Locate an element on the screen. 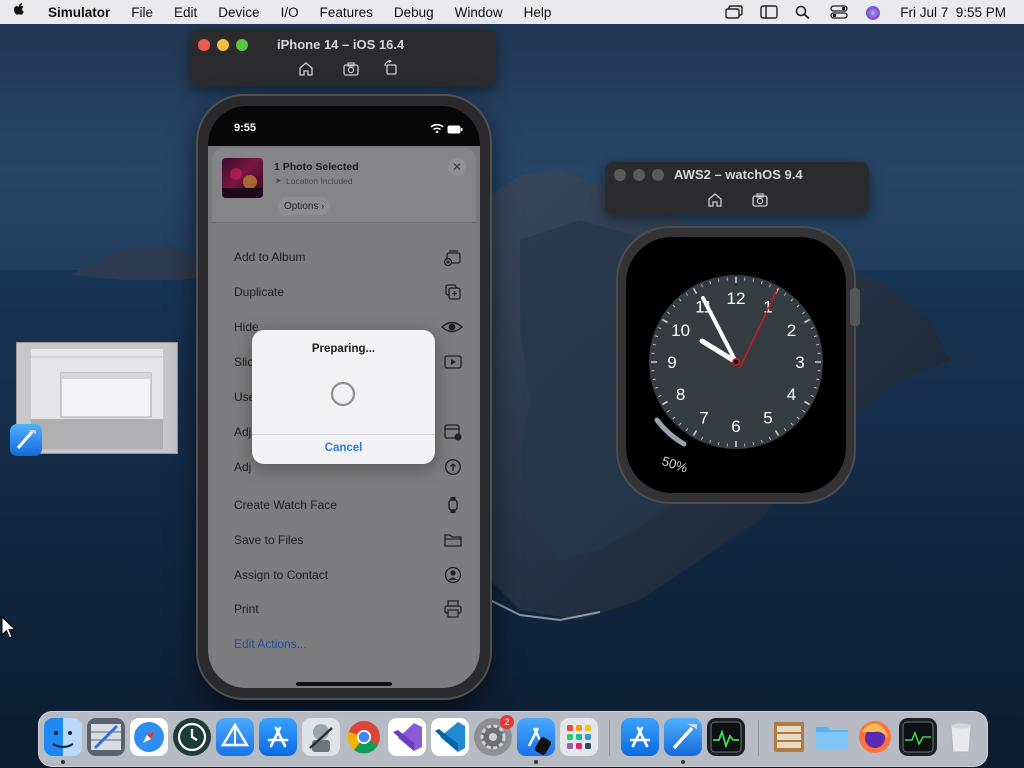  home-indicator is located at coordinates (344, 684).